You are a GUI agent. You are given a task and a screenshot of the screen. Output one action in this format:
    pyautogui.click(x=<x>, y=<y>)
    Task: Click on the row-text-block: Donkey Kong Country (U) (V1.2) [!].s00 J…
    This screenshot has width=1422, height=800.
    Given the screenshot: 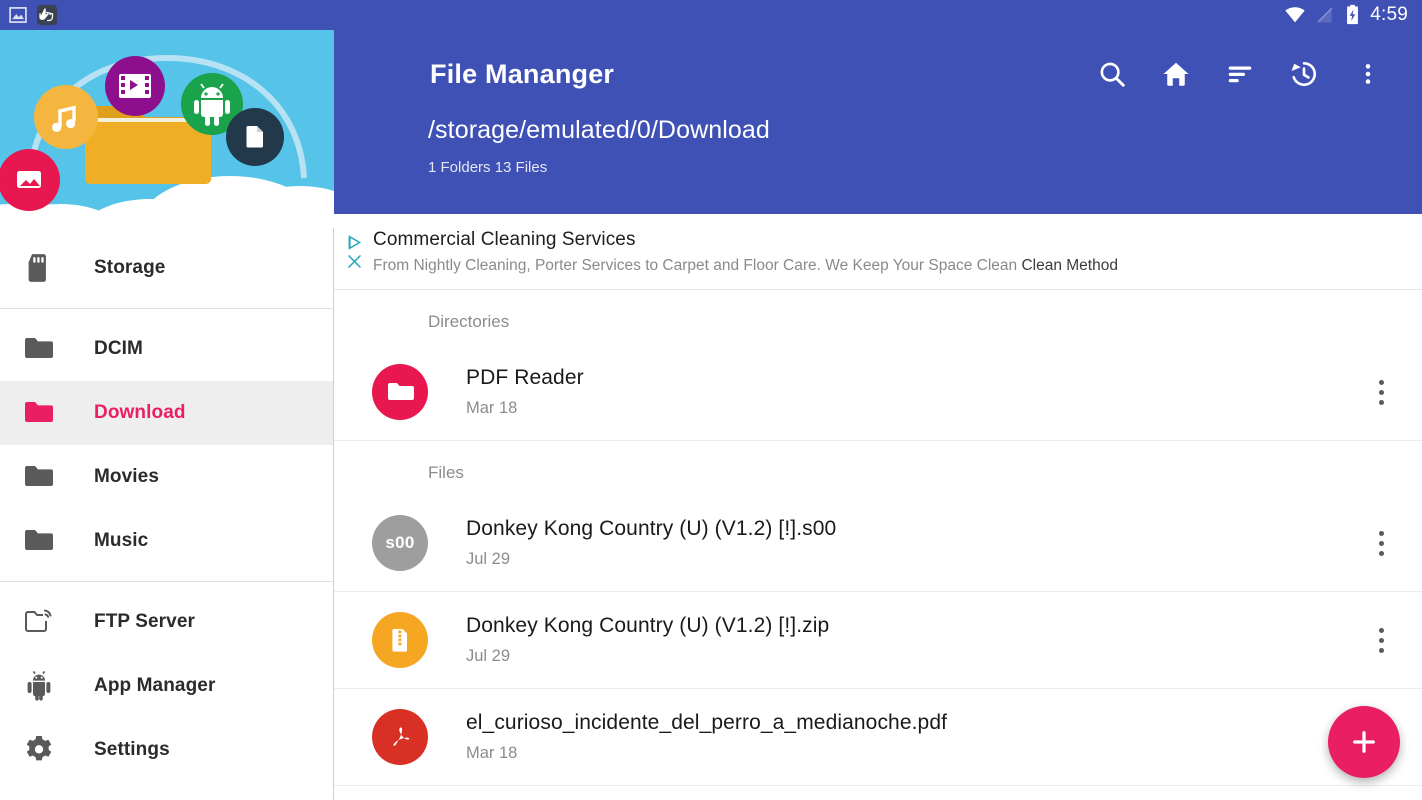 What is the action you would take?
    pyautogui.click(x=915, y=543)
    